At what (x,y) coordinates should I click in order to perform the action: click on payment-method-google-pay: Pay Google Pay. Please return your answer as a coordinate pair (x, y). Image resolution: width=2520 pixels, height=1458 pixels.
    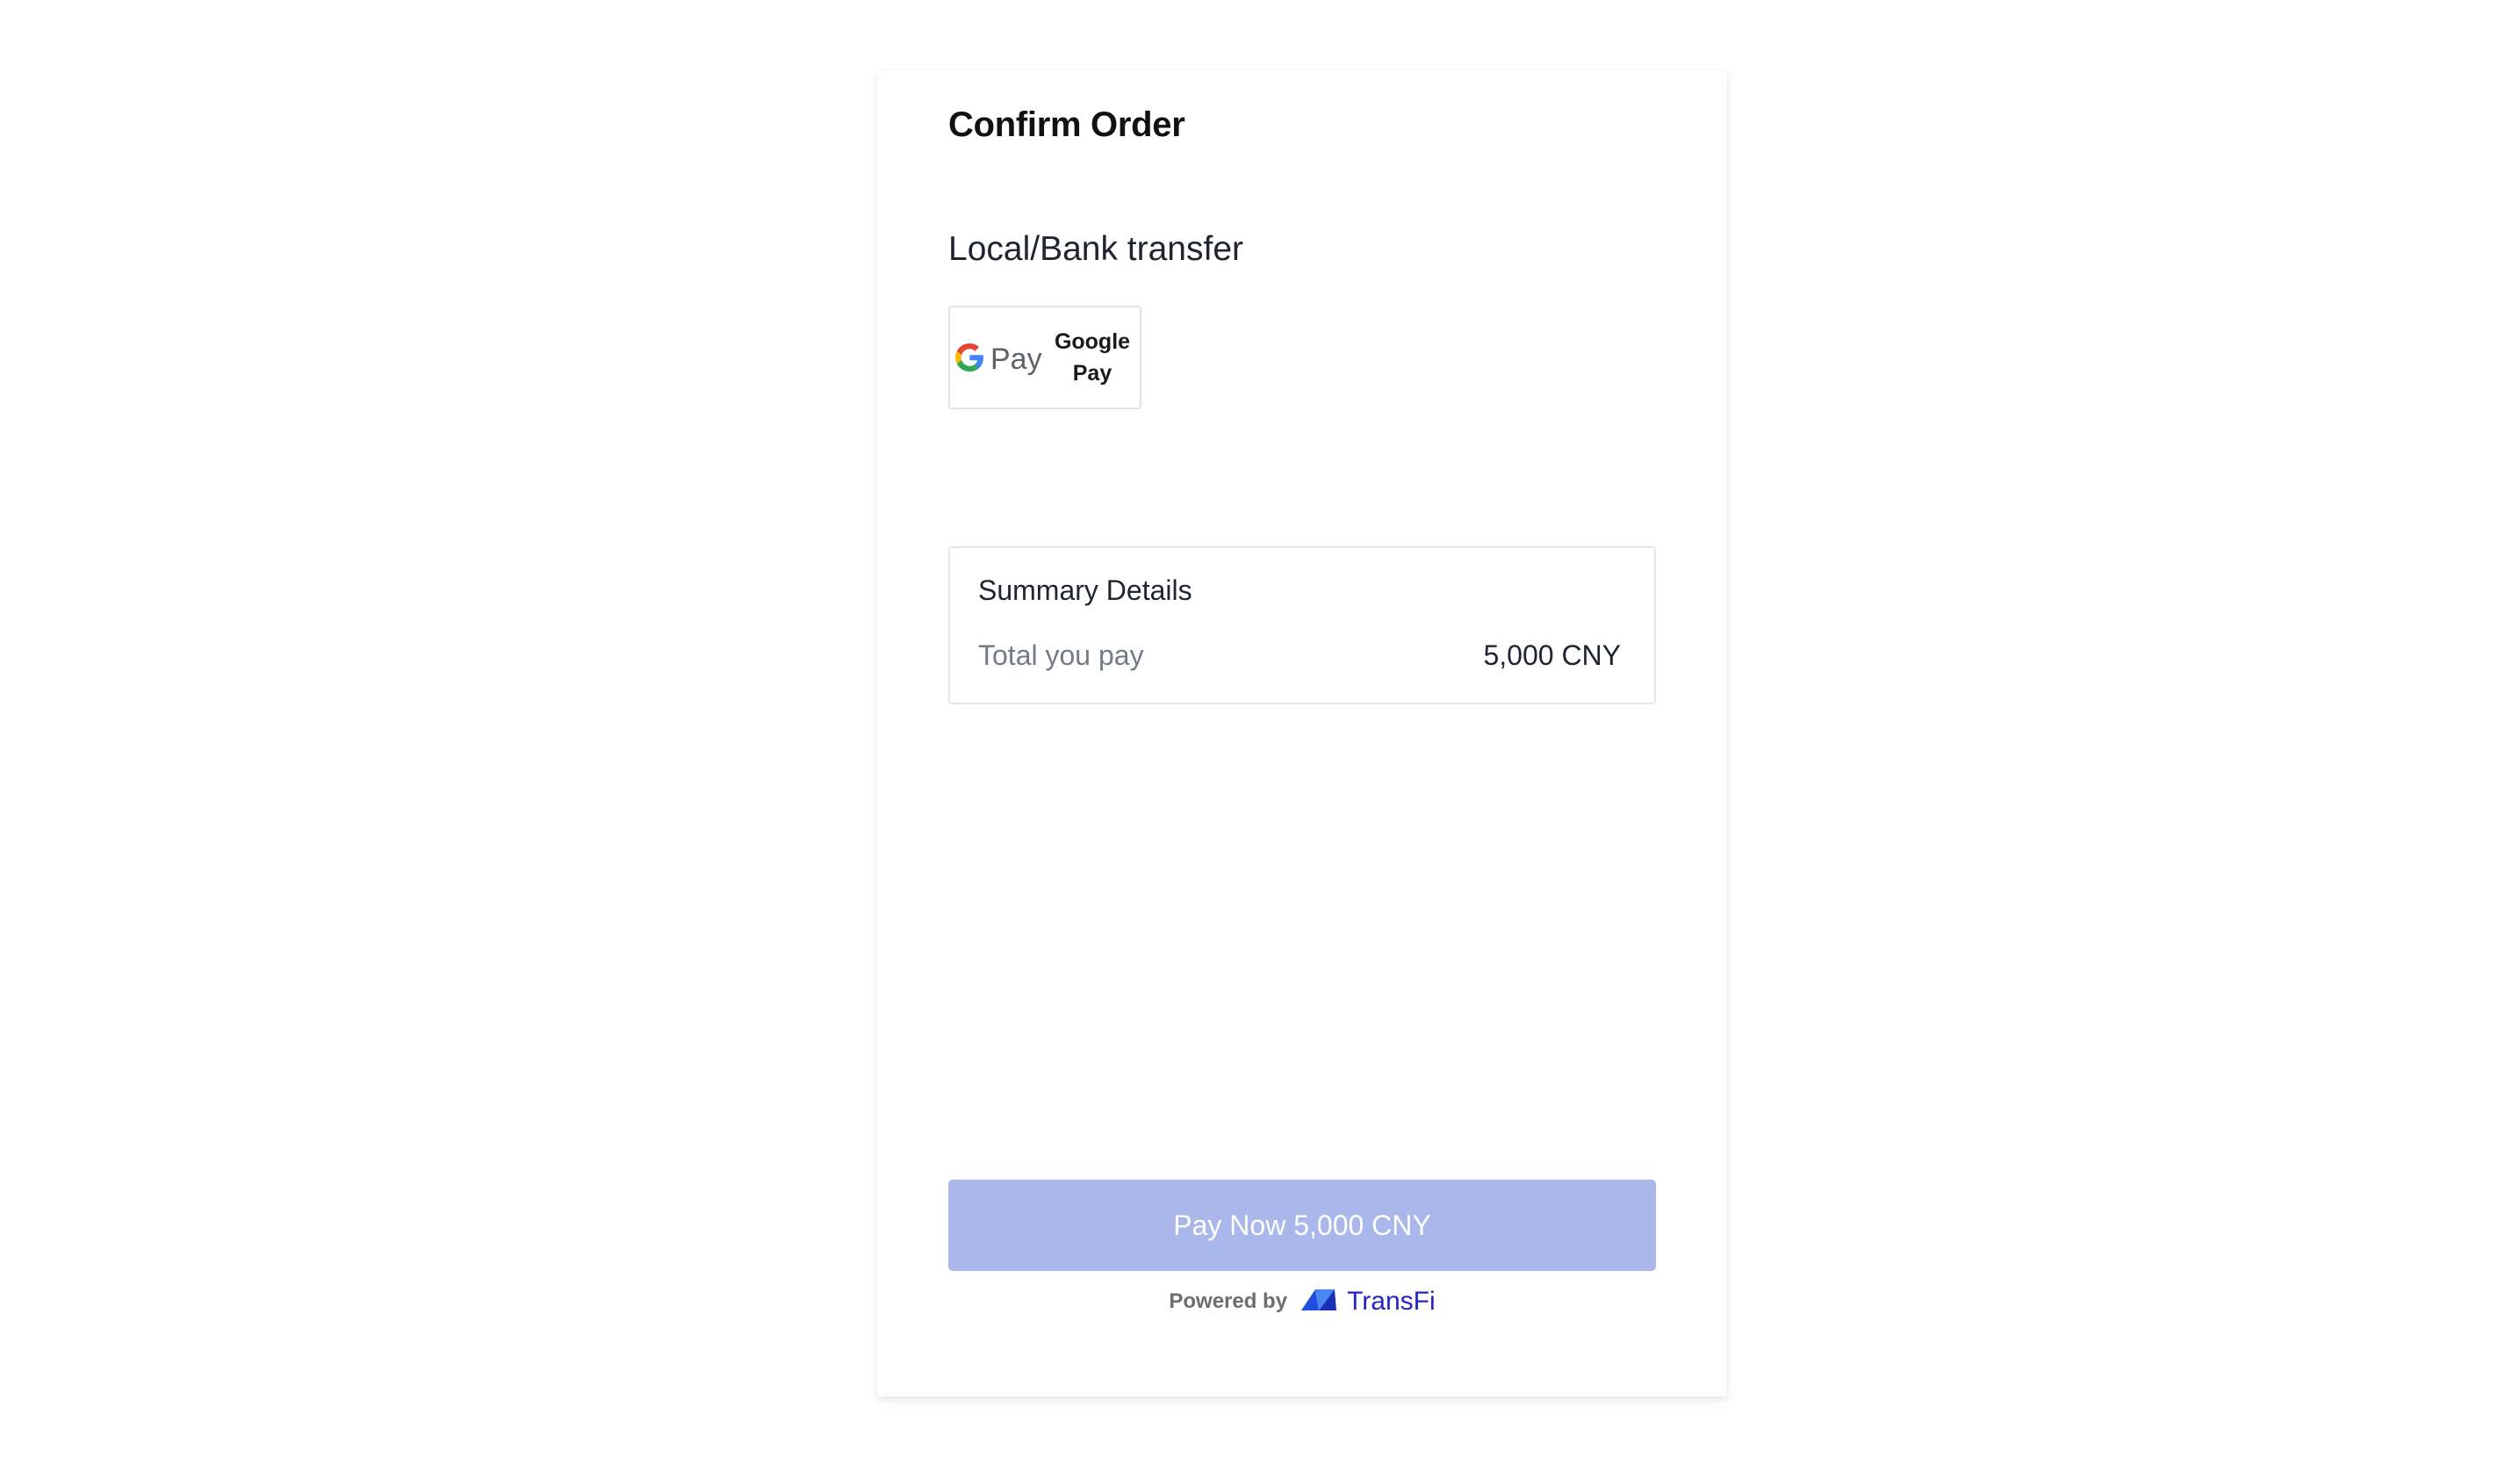
    Looking at the image, I should click on (1044, 357).